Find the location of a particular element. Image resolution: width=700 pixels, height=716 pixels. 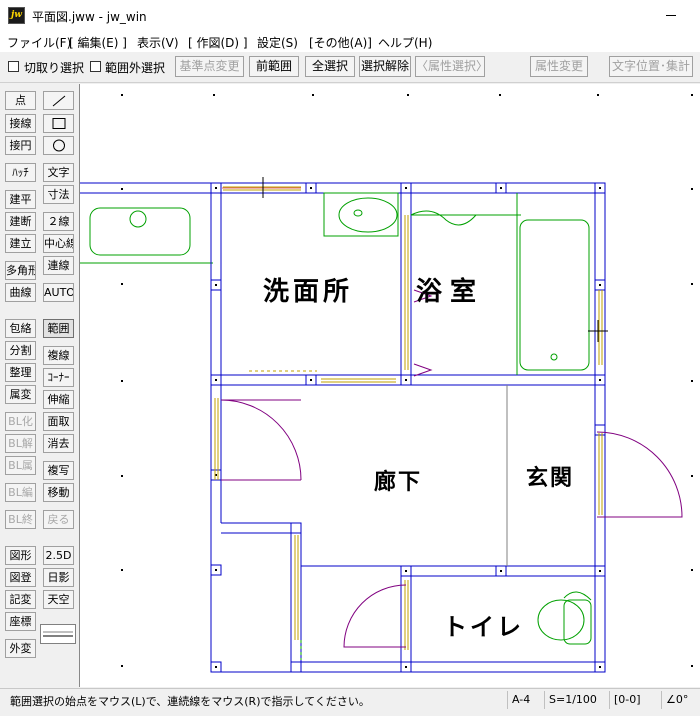

attr-change-button: 属性変更 is located at coordinates (559, 66).